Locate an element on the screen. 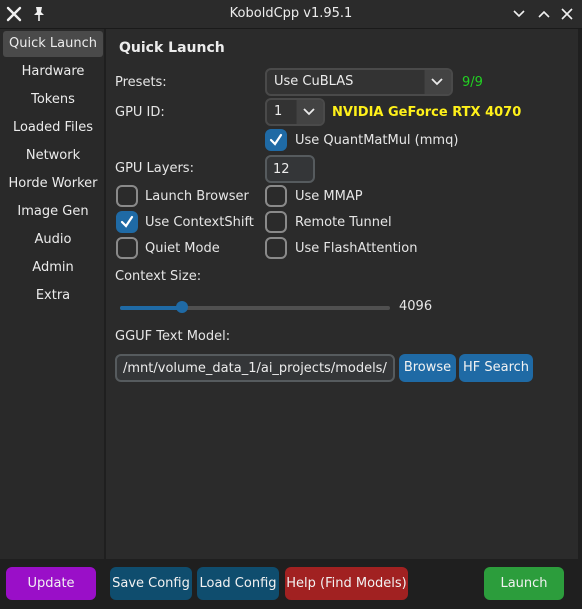 This screenshot has height=609, width=582. load-config-button: Load Config is located at coordinates (238, 583).